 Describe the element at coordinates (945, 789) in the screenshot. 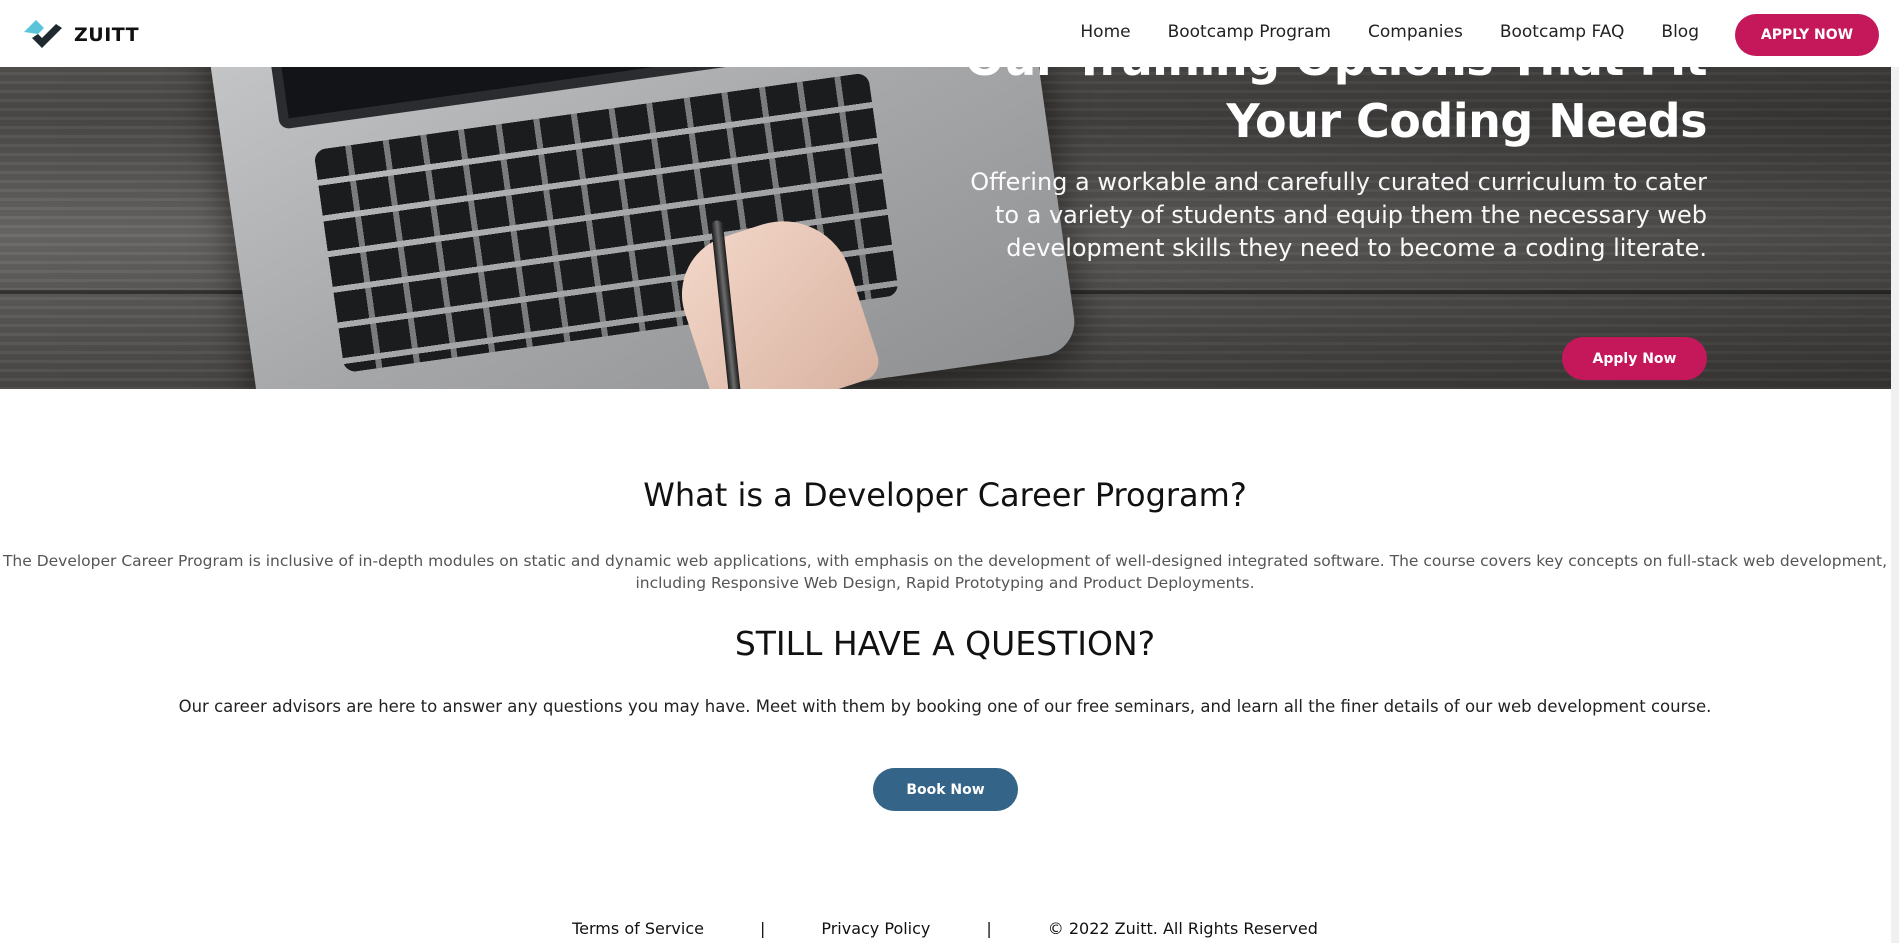

I see `book-now-button: Book Now` at that location.